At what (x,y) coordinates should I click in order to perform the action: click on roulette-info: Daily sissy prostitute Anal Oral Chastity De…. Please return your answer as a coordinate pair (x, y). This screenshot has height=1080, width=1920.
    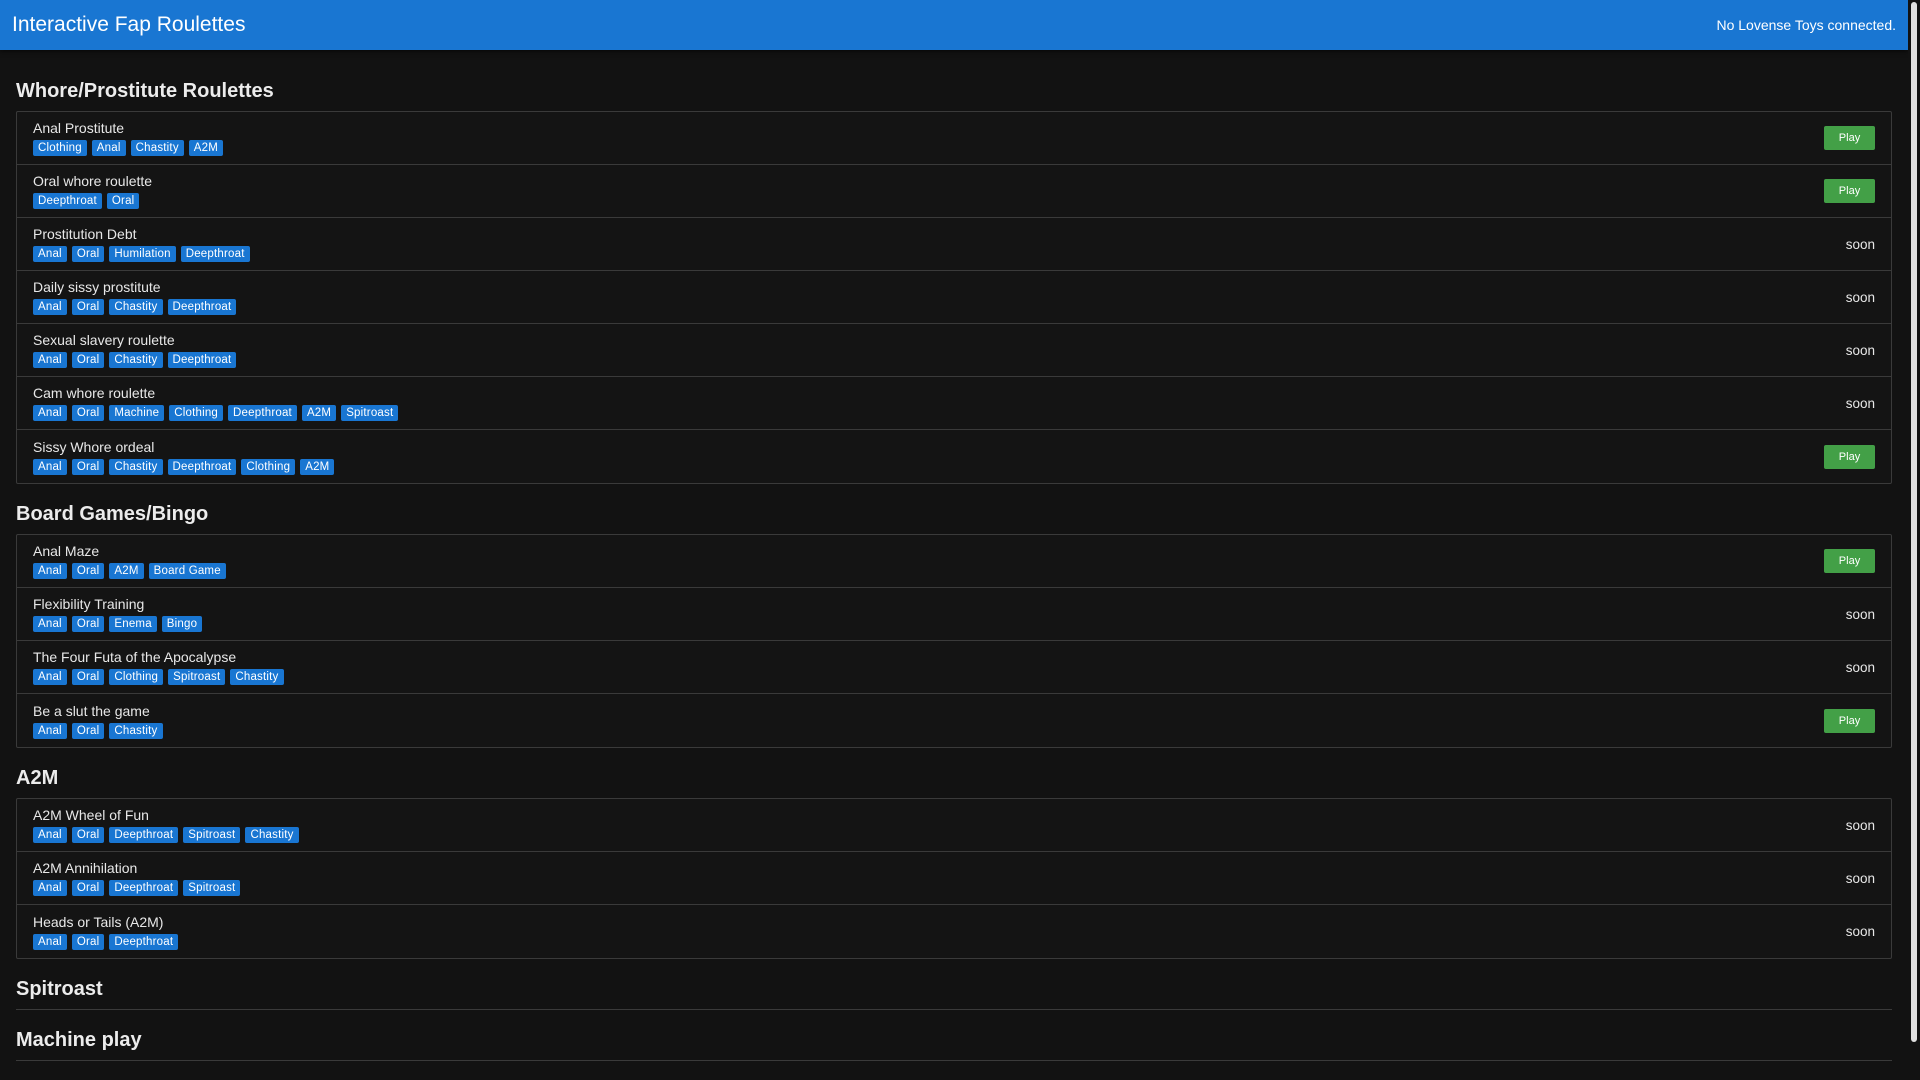
    Looking at the image, I should click on (135, 297).